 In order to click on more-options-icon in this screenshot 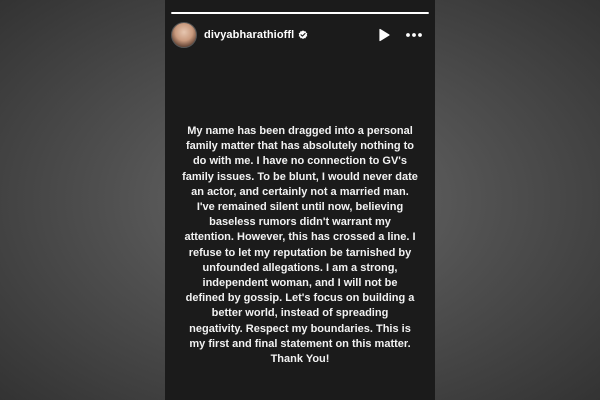, I will do `click(414, 35)`.